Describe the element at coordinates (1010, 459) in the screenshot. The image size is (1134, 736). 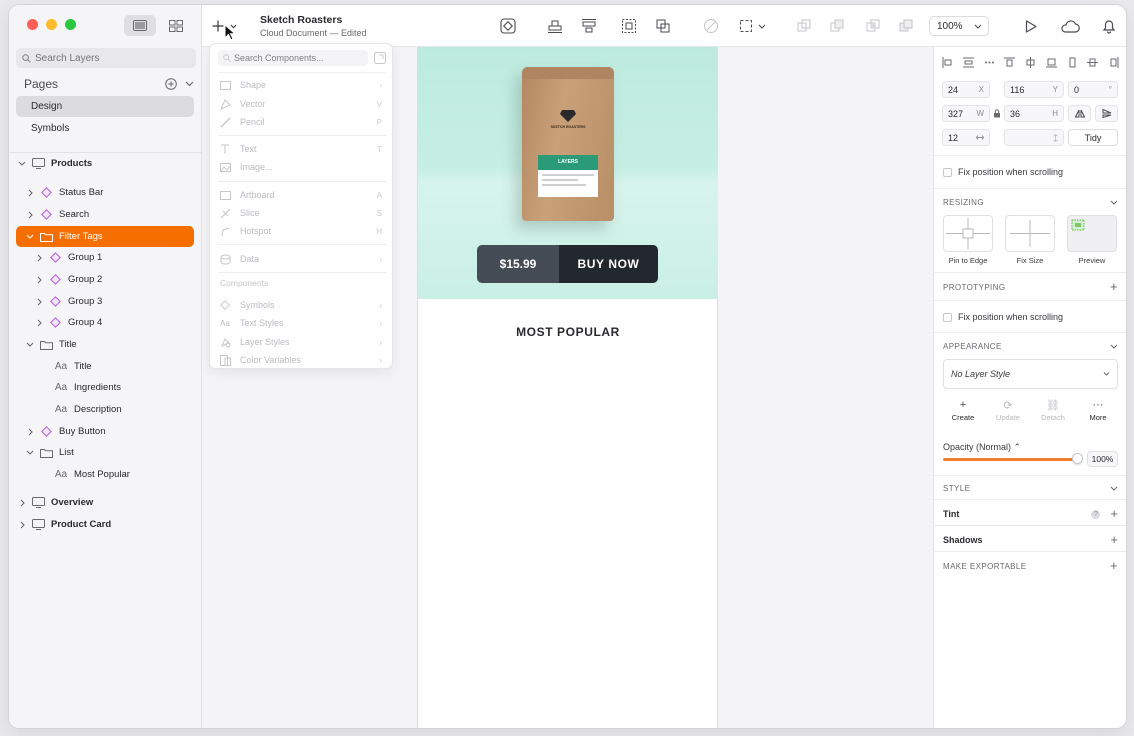
I see `opacity-slider-track` at that location.